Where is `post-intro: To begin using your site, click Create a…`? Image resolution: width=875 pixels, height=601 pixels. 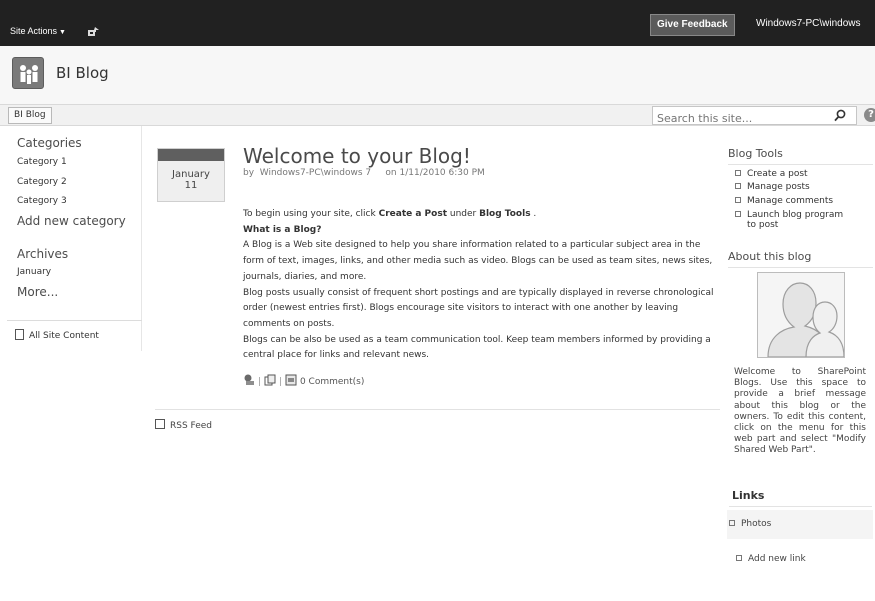
post-intro: To begin using your site, click Create a… is located at coordinates (483, 215).